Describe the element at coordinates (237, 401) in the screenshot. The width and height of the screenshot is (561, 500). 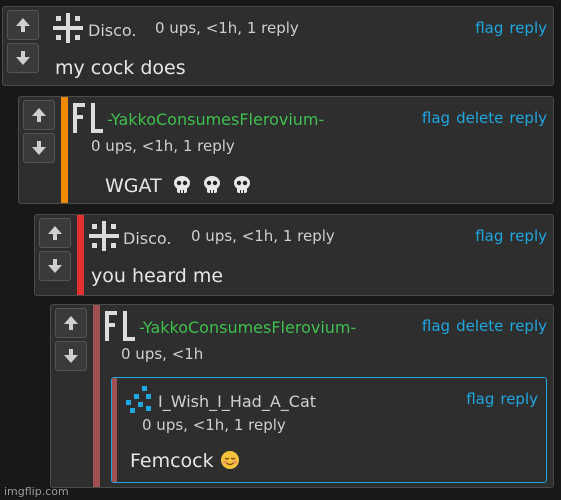
I see `username: I_Wish_I_Had_A_Cat` at that location.